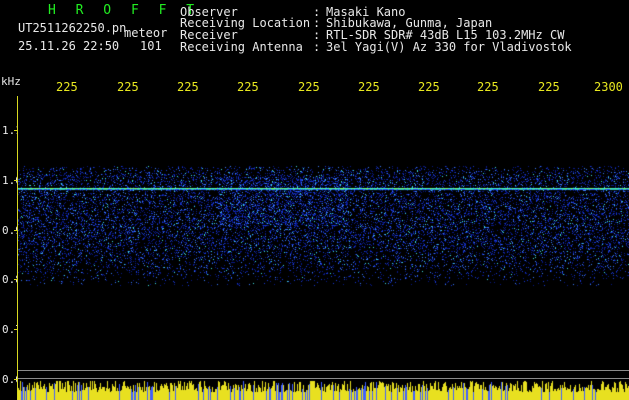  Describe the element at coordinates (449, 47) in the screenshot. I see `antenna-value: 3el Yagi(V) Az 330 for Vladivostok` at that location.